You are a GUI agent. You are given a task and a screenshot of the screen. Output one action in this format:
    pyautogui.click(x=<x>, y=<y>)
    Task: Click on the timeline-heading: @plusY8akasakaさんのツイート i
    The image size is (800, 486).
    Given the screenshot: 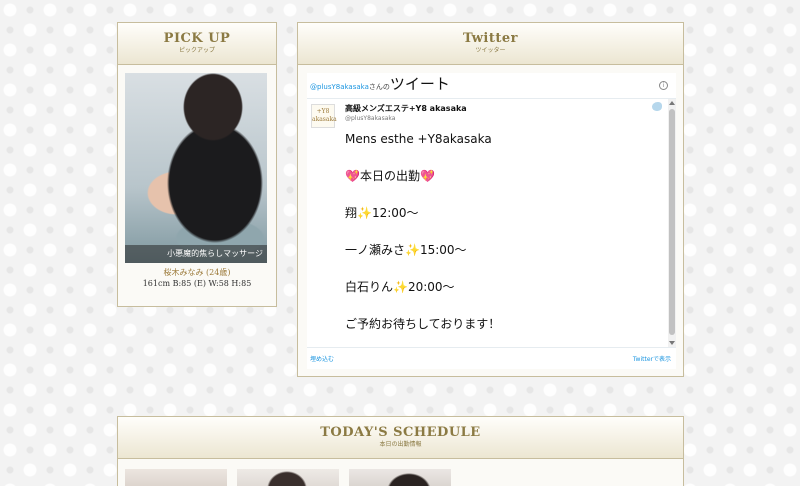 What is the action you would take?
    pyautogui.click(x=490, y=84)
    